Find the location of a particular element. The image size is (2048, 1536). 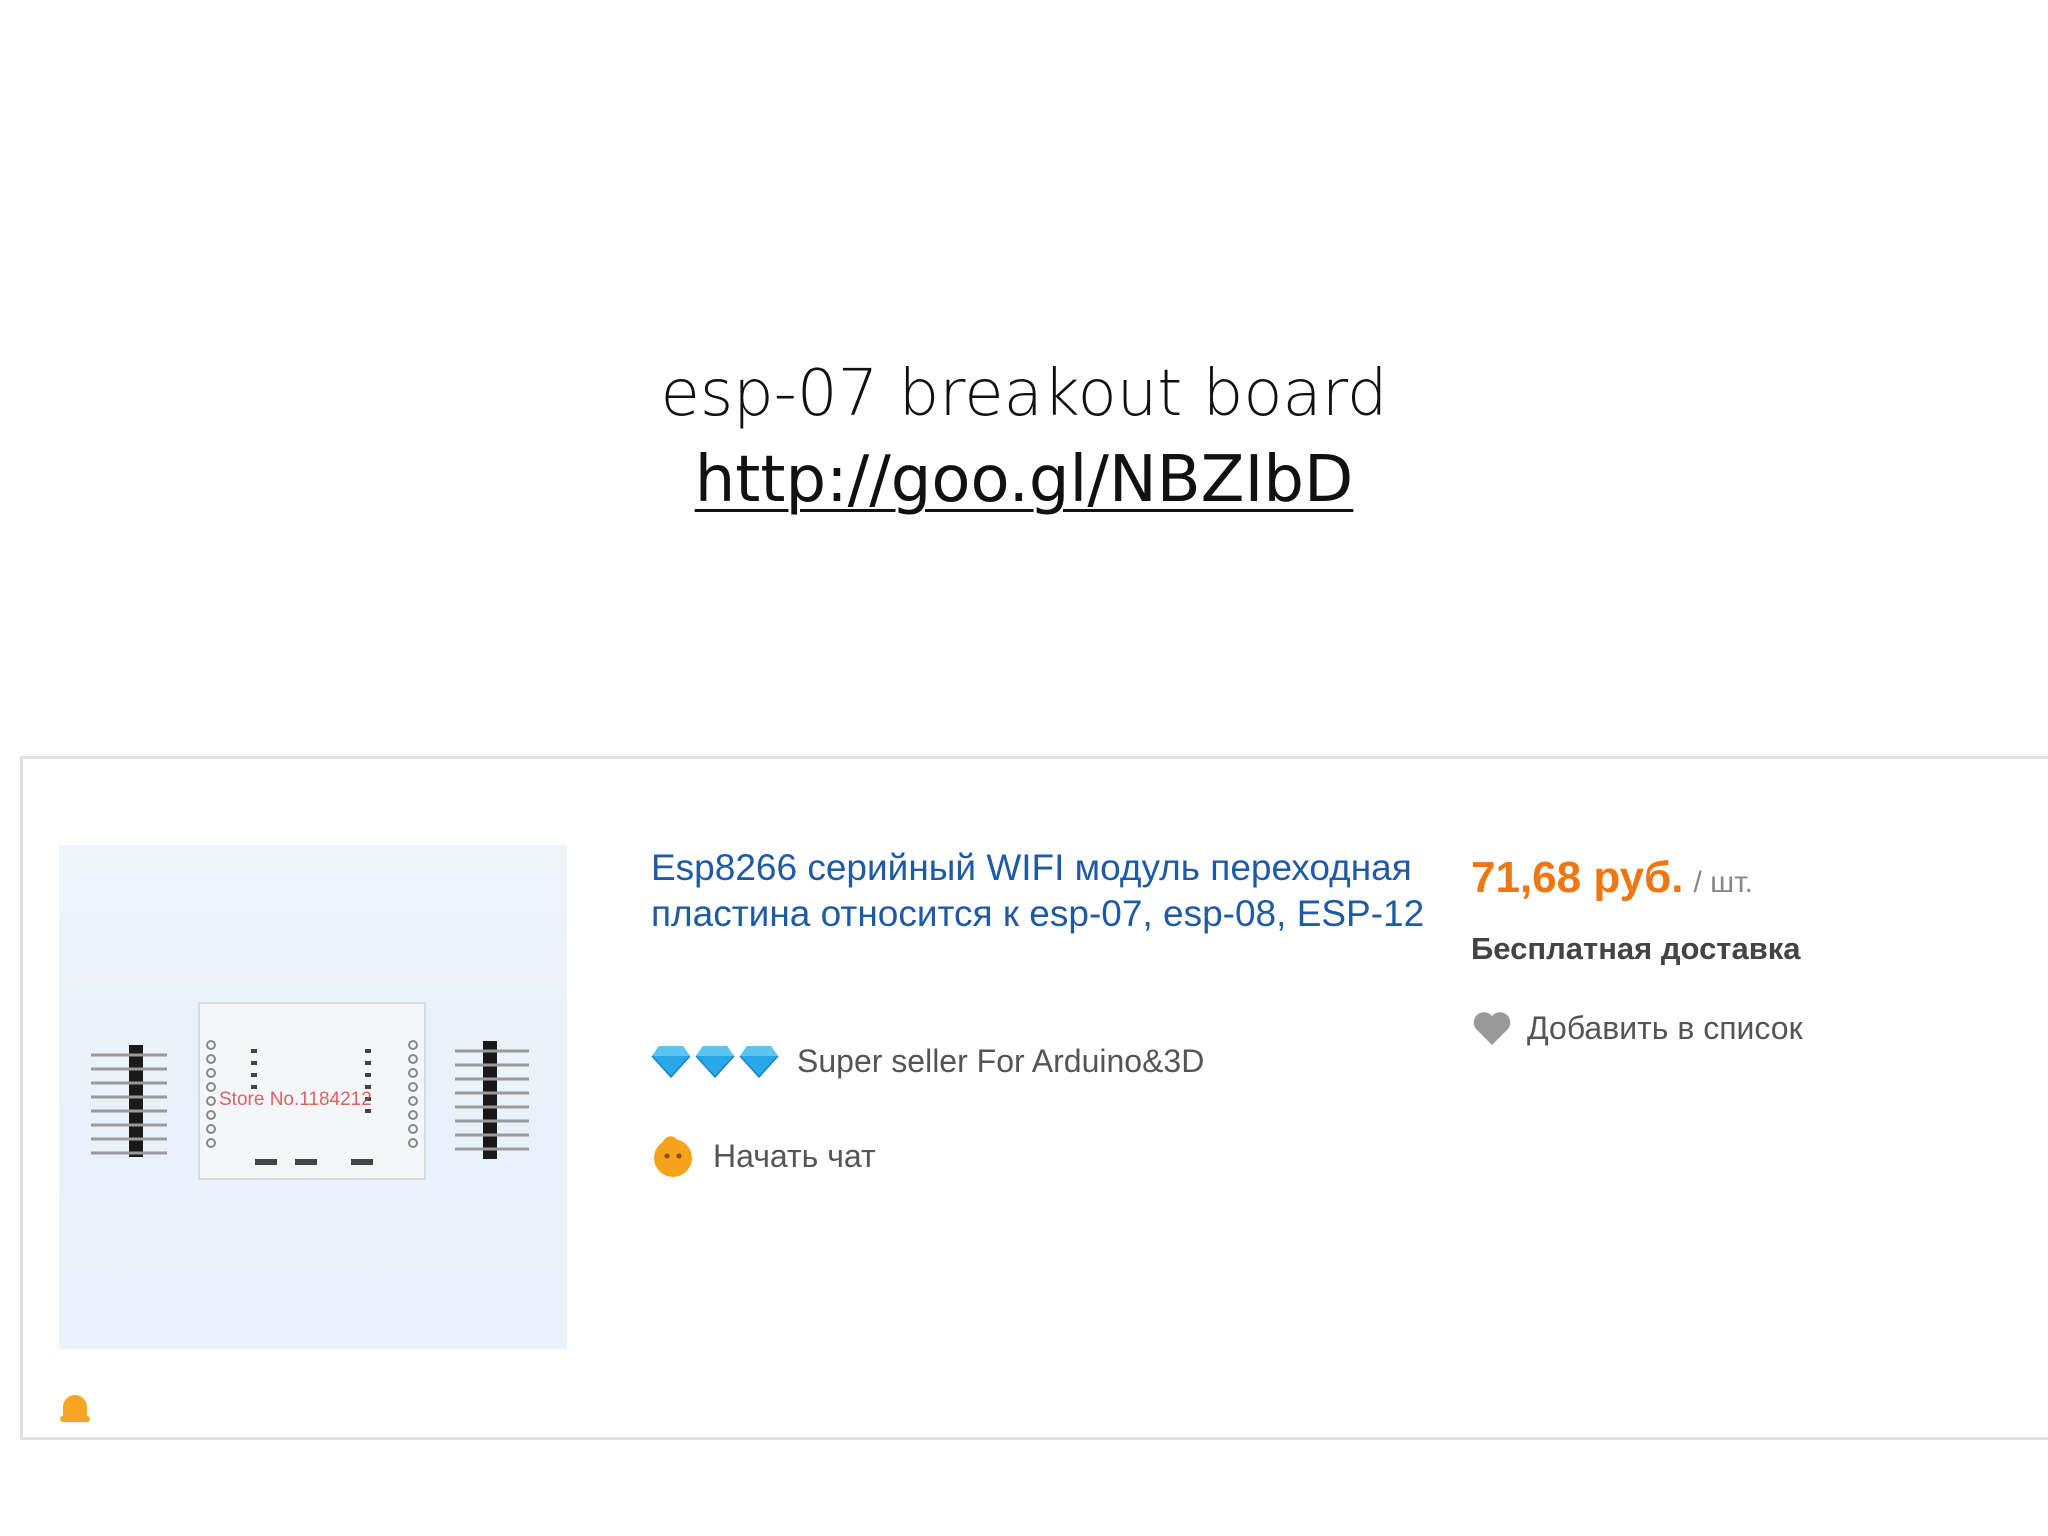

breakout-board-photo: Store No.1184212 is located at coordinates (310, 1091).